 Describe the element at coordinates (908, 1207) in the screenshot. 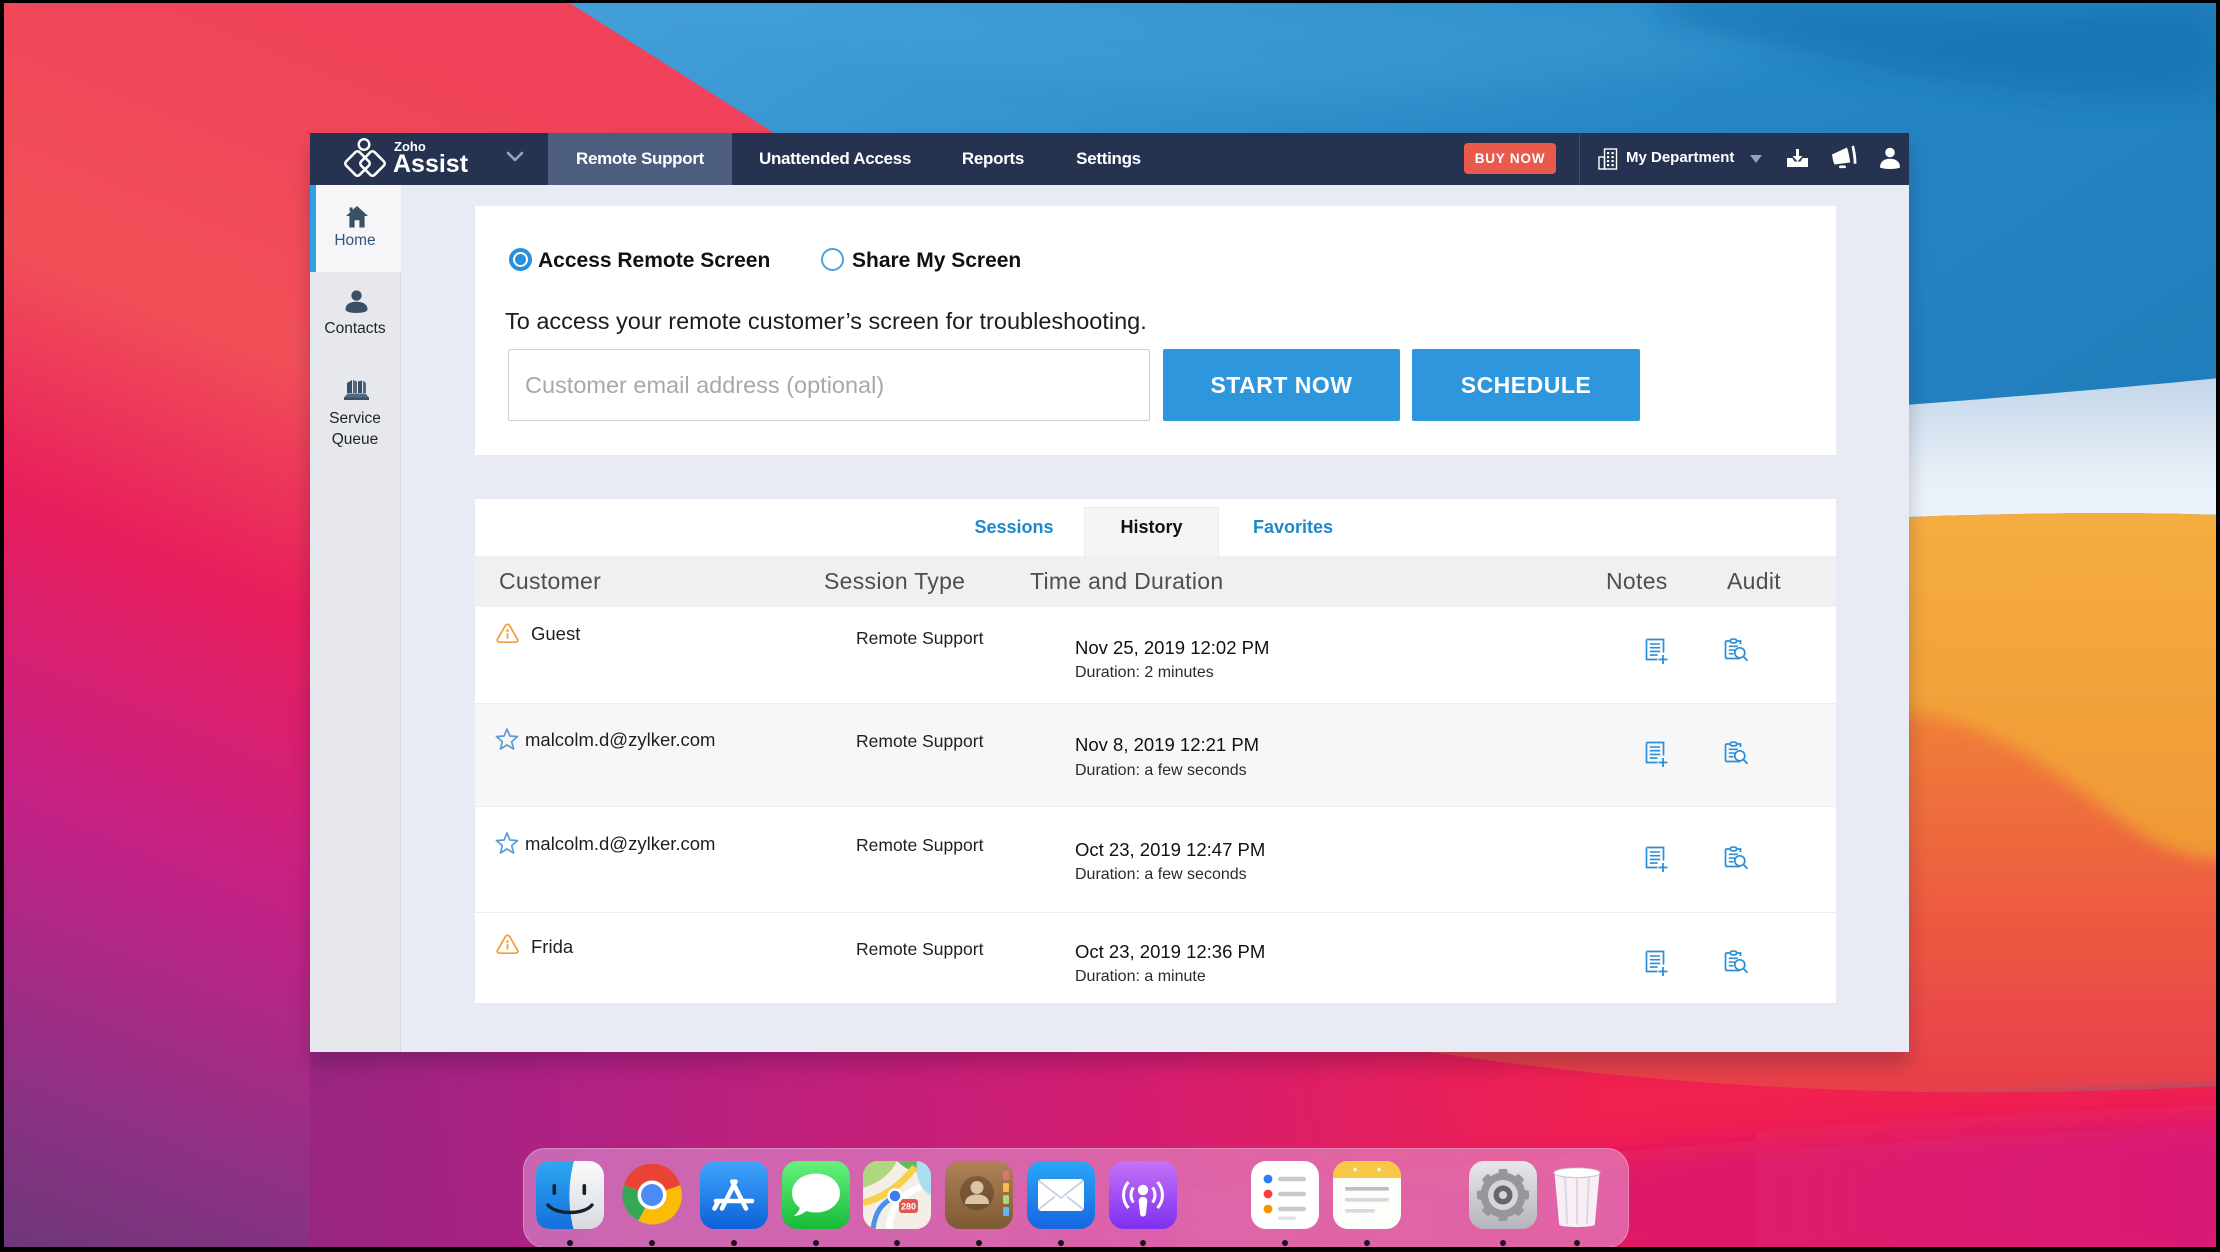

I see `svg-text: 280` at that location.